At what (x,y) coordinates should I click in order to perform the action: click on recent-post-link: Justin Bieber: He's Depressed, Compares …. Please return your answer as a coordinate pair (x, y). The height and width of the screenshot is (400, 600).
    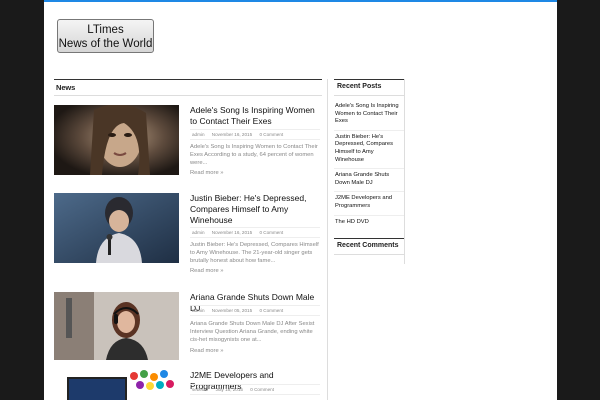
    Looking at the image, I should click on (369, 150).